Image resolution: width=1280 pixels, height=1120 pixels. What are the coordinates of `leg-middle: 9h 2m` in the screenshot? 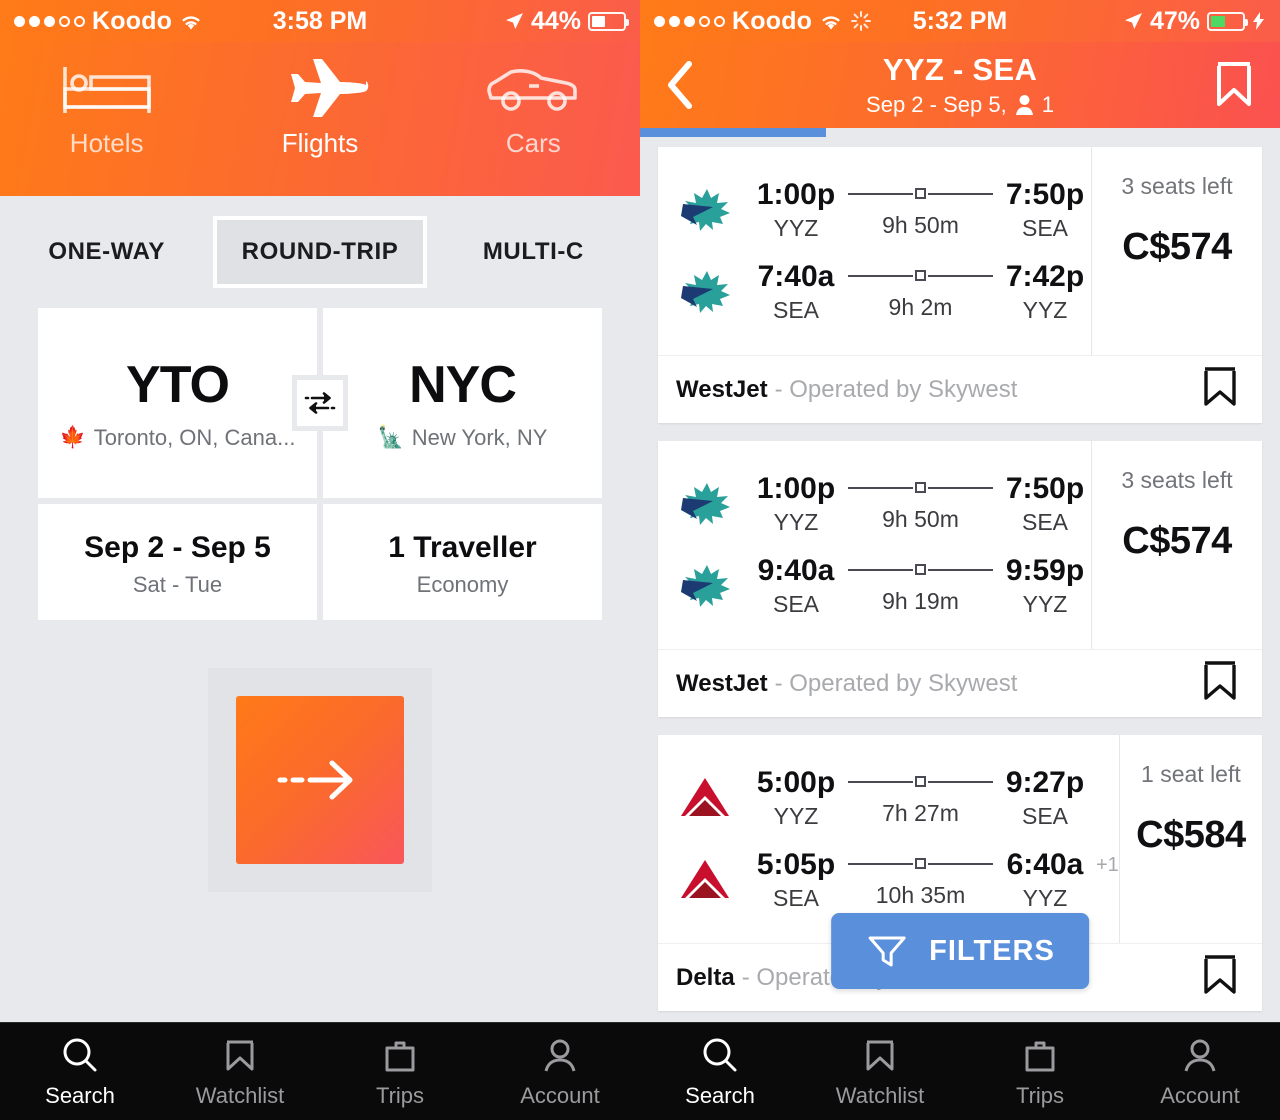 It's located at (920, 290).